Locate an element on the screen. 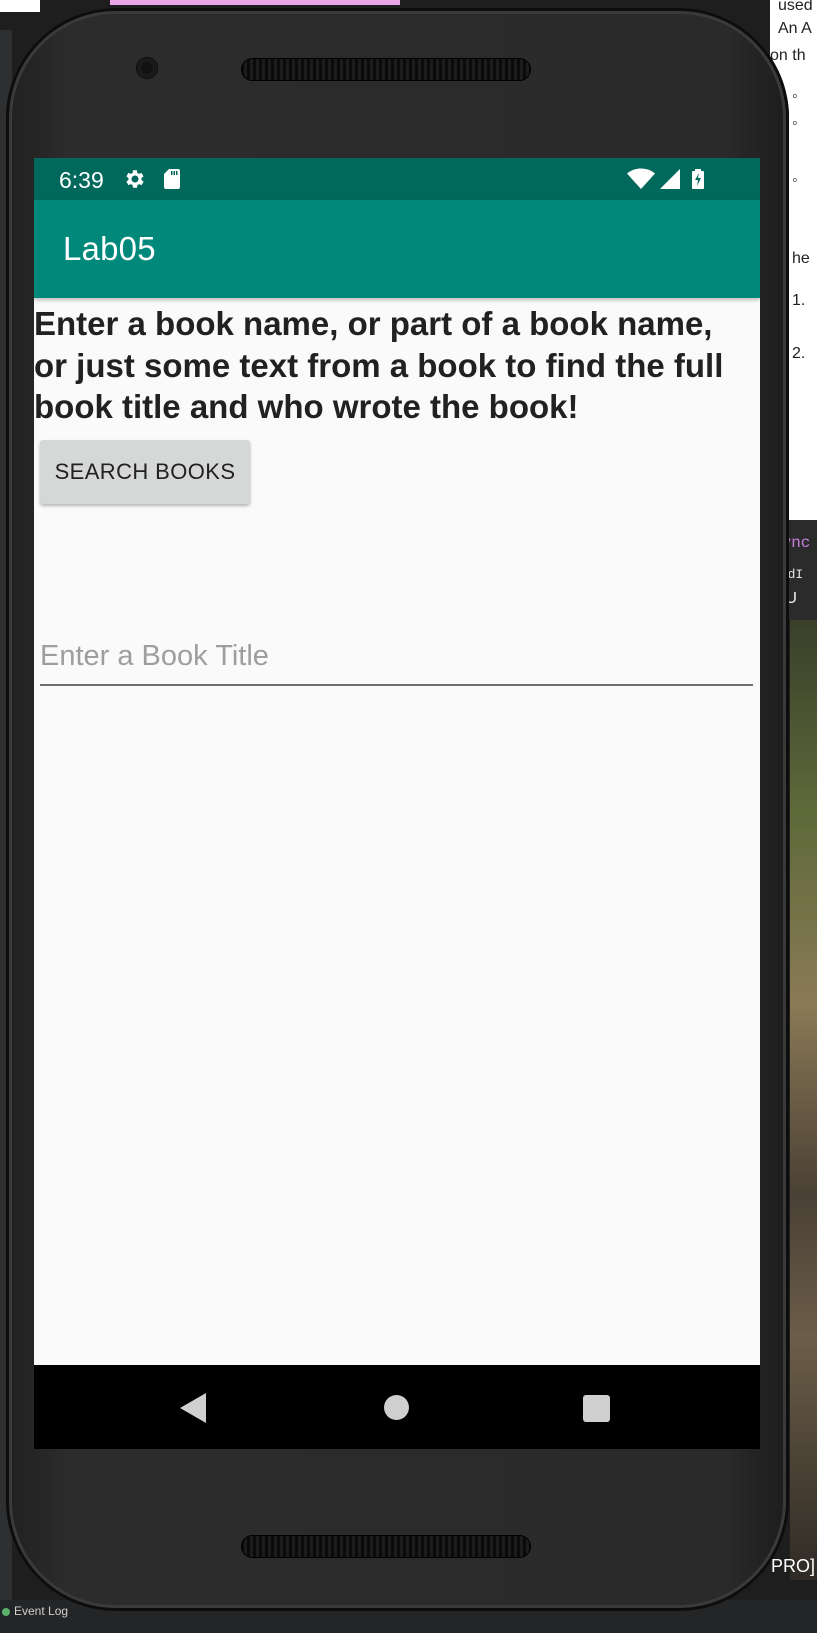 The image size is (817, 1633). background-doc-line: he is located at coordinates (801, 258).